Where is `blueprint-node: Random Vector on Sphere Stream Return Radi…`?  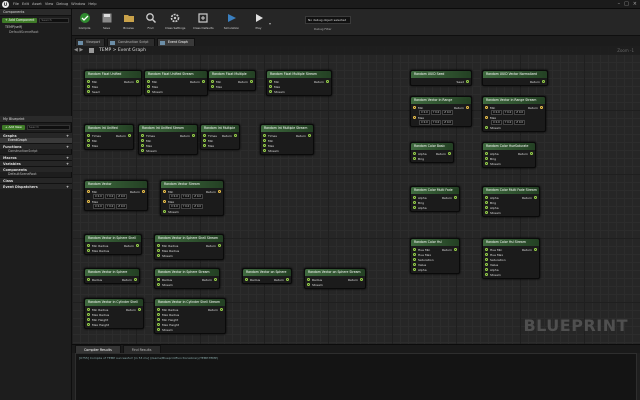
blueprint-node: Random Vector on Sphere Stream Return Radi… is located at coordinates (335, 278).